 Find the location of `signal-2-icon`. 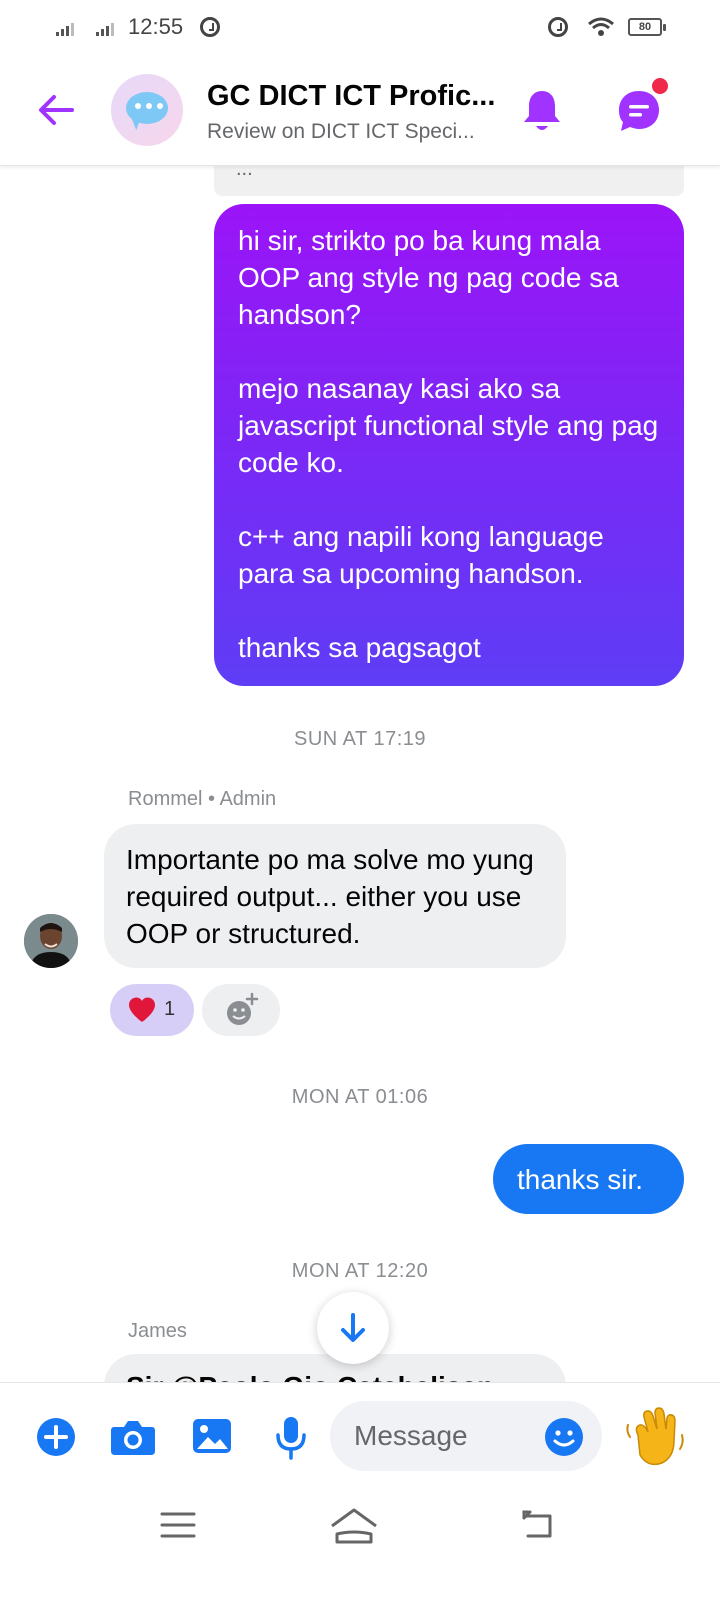

signal-2-icon is located at coordinates (105, 29).